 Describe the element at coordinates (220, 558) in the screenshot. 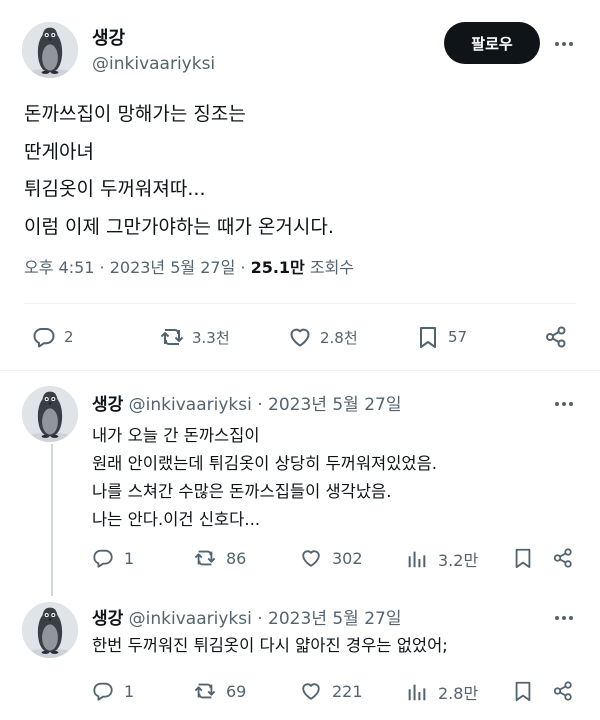

I see `retweet-button: 86` at that location.